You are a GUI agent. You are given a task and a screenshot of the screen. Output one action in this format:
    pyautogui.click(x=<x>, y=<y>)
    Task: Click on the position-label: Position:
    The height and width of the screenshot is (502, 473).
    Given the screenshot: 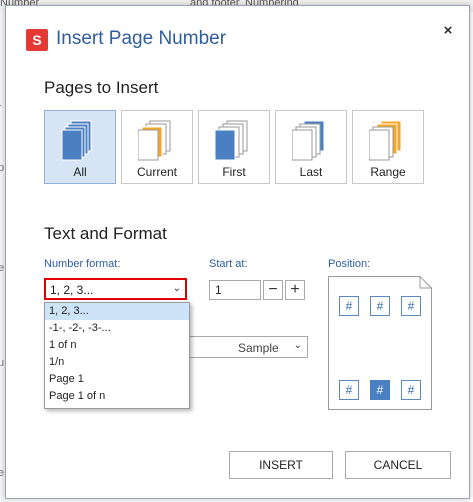 What is the action you would take?
    pyautogui.click(x=349, y=264)
    